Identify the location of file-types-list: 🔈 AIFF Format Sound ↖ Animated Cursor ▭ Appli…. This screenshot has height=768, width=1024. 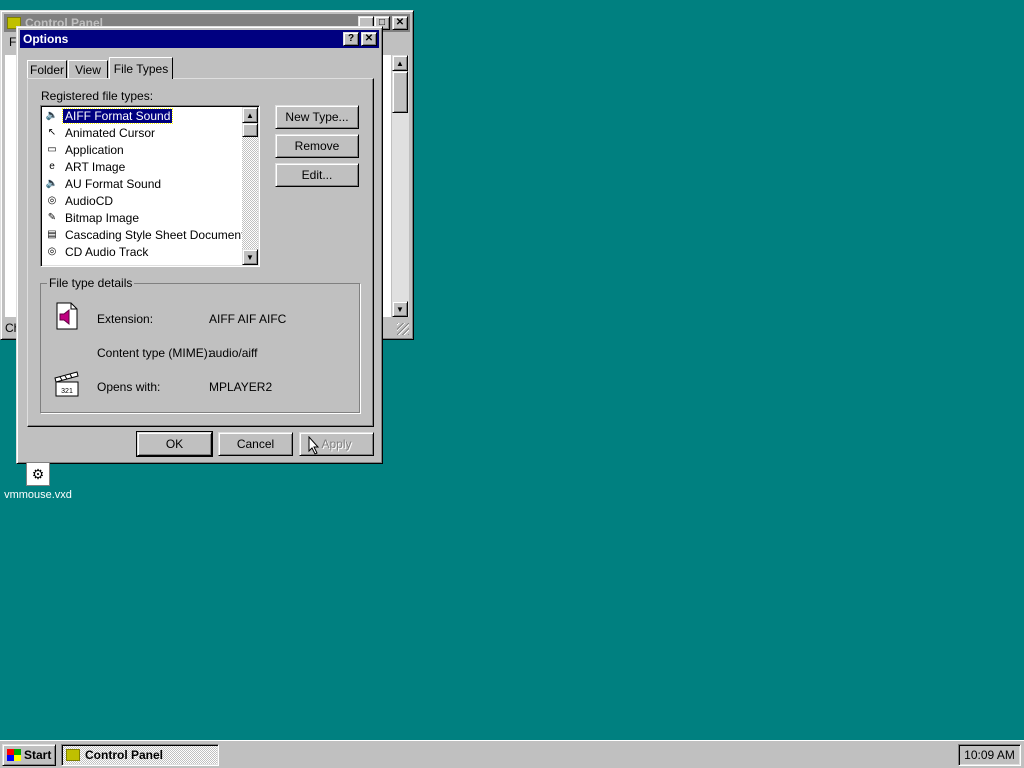
(150, 186).